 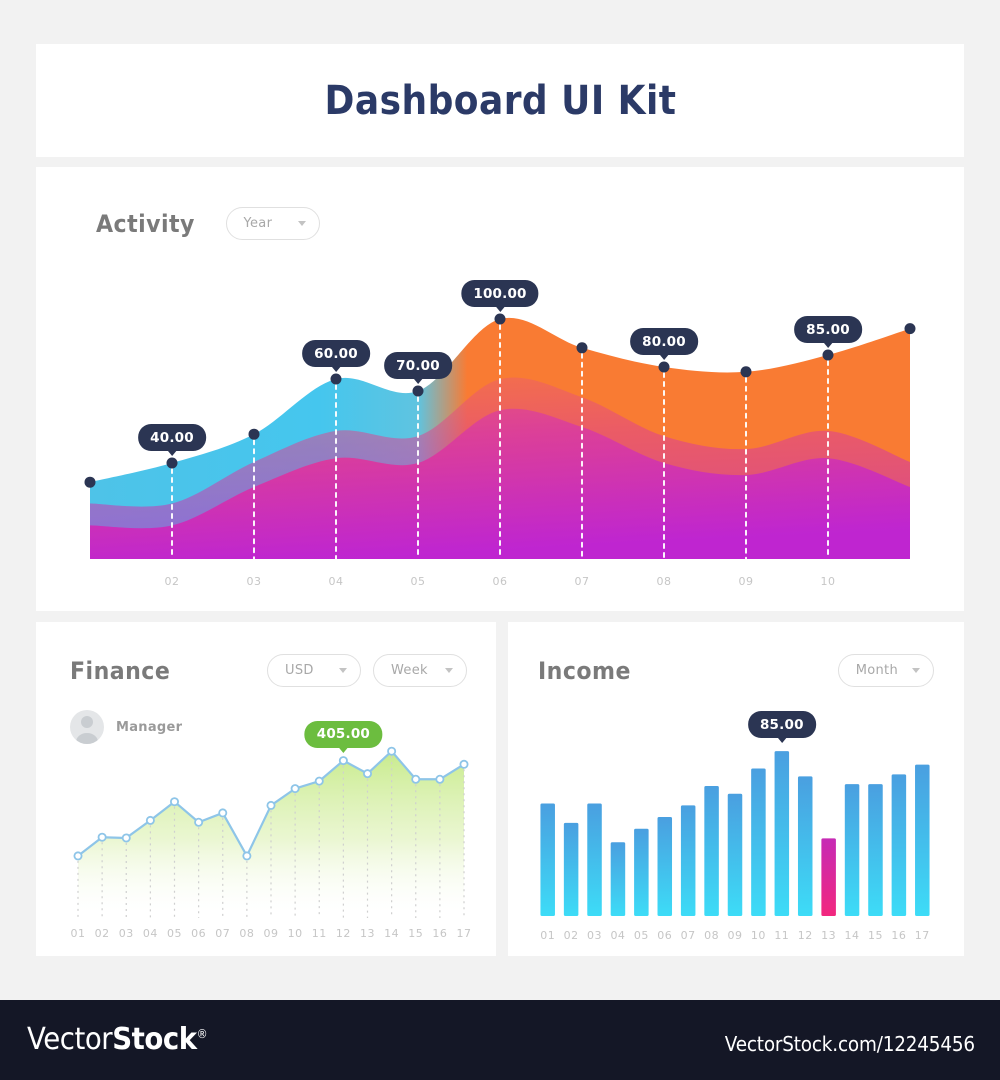 What do you see at coordinates (70, 1039) in the screenshot?
I see `brand-light: Vector` at bounding box center [70, 1039].